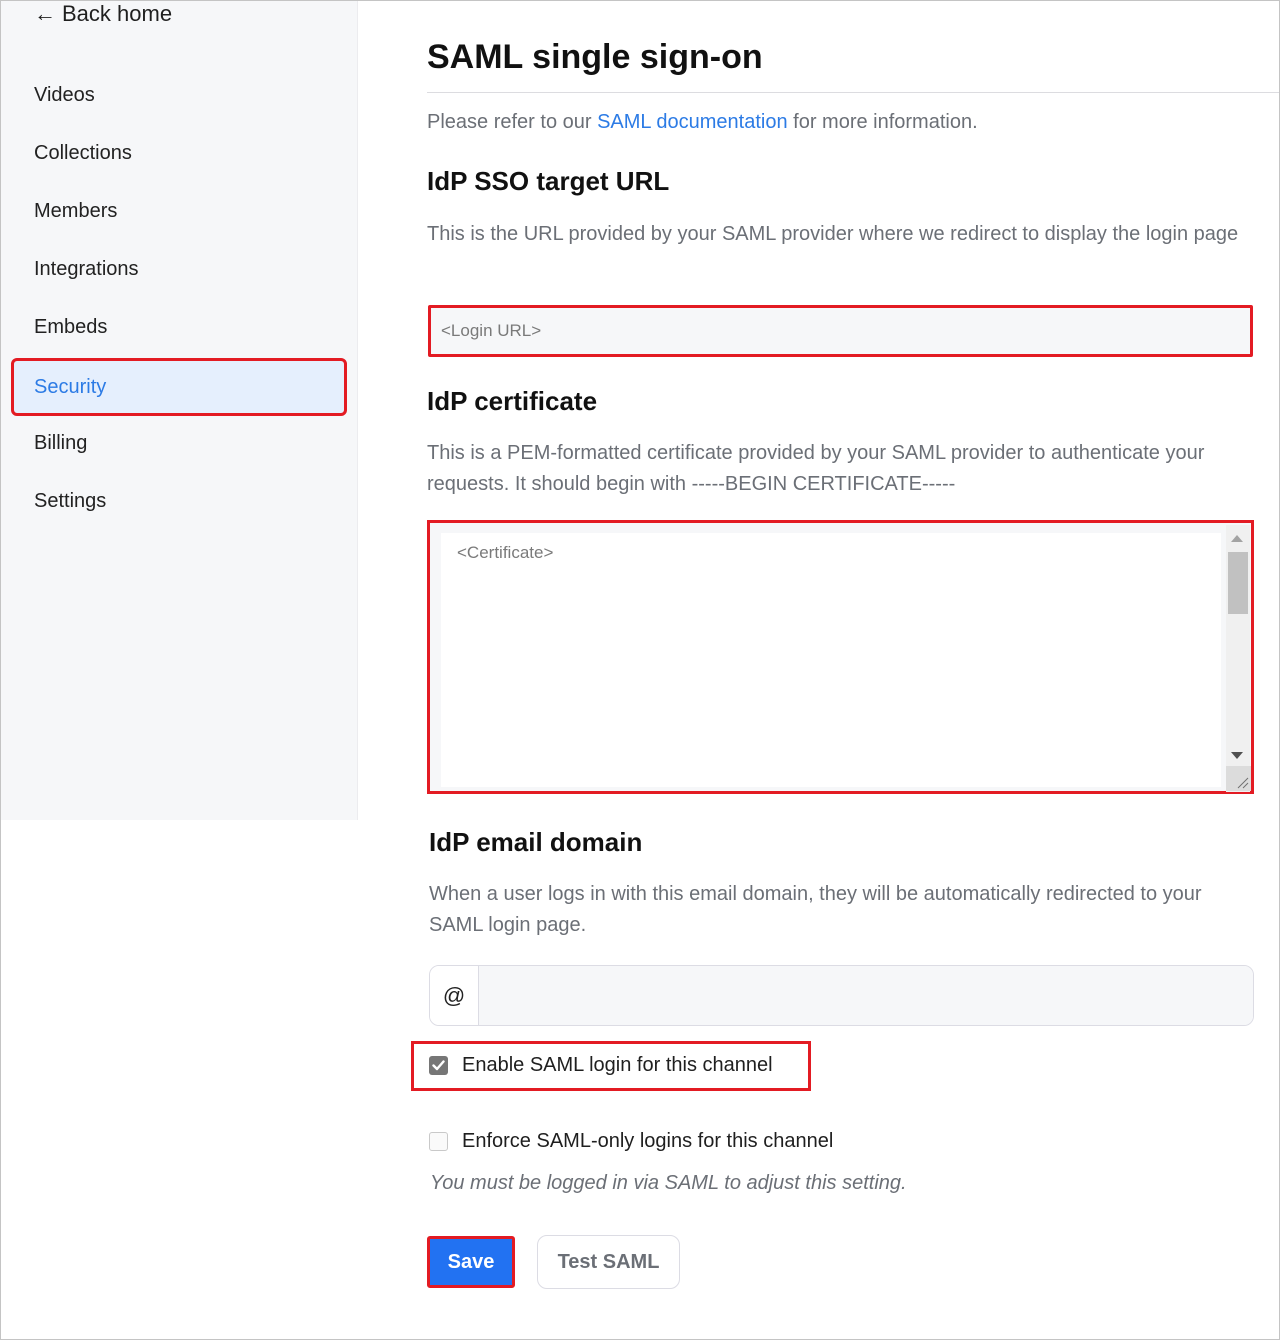 The height and width of the screenshot is (1340, 1280). Describe the element at coordinates (70, 500) in the screenshot. I see `sidebar-item-label: Settings` at that location.